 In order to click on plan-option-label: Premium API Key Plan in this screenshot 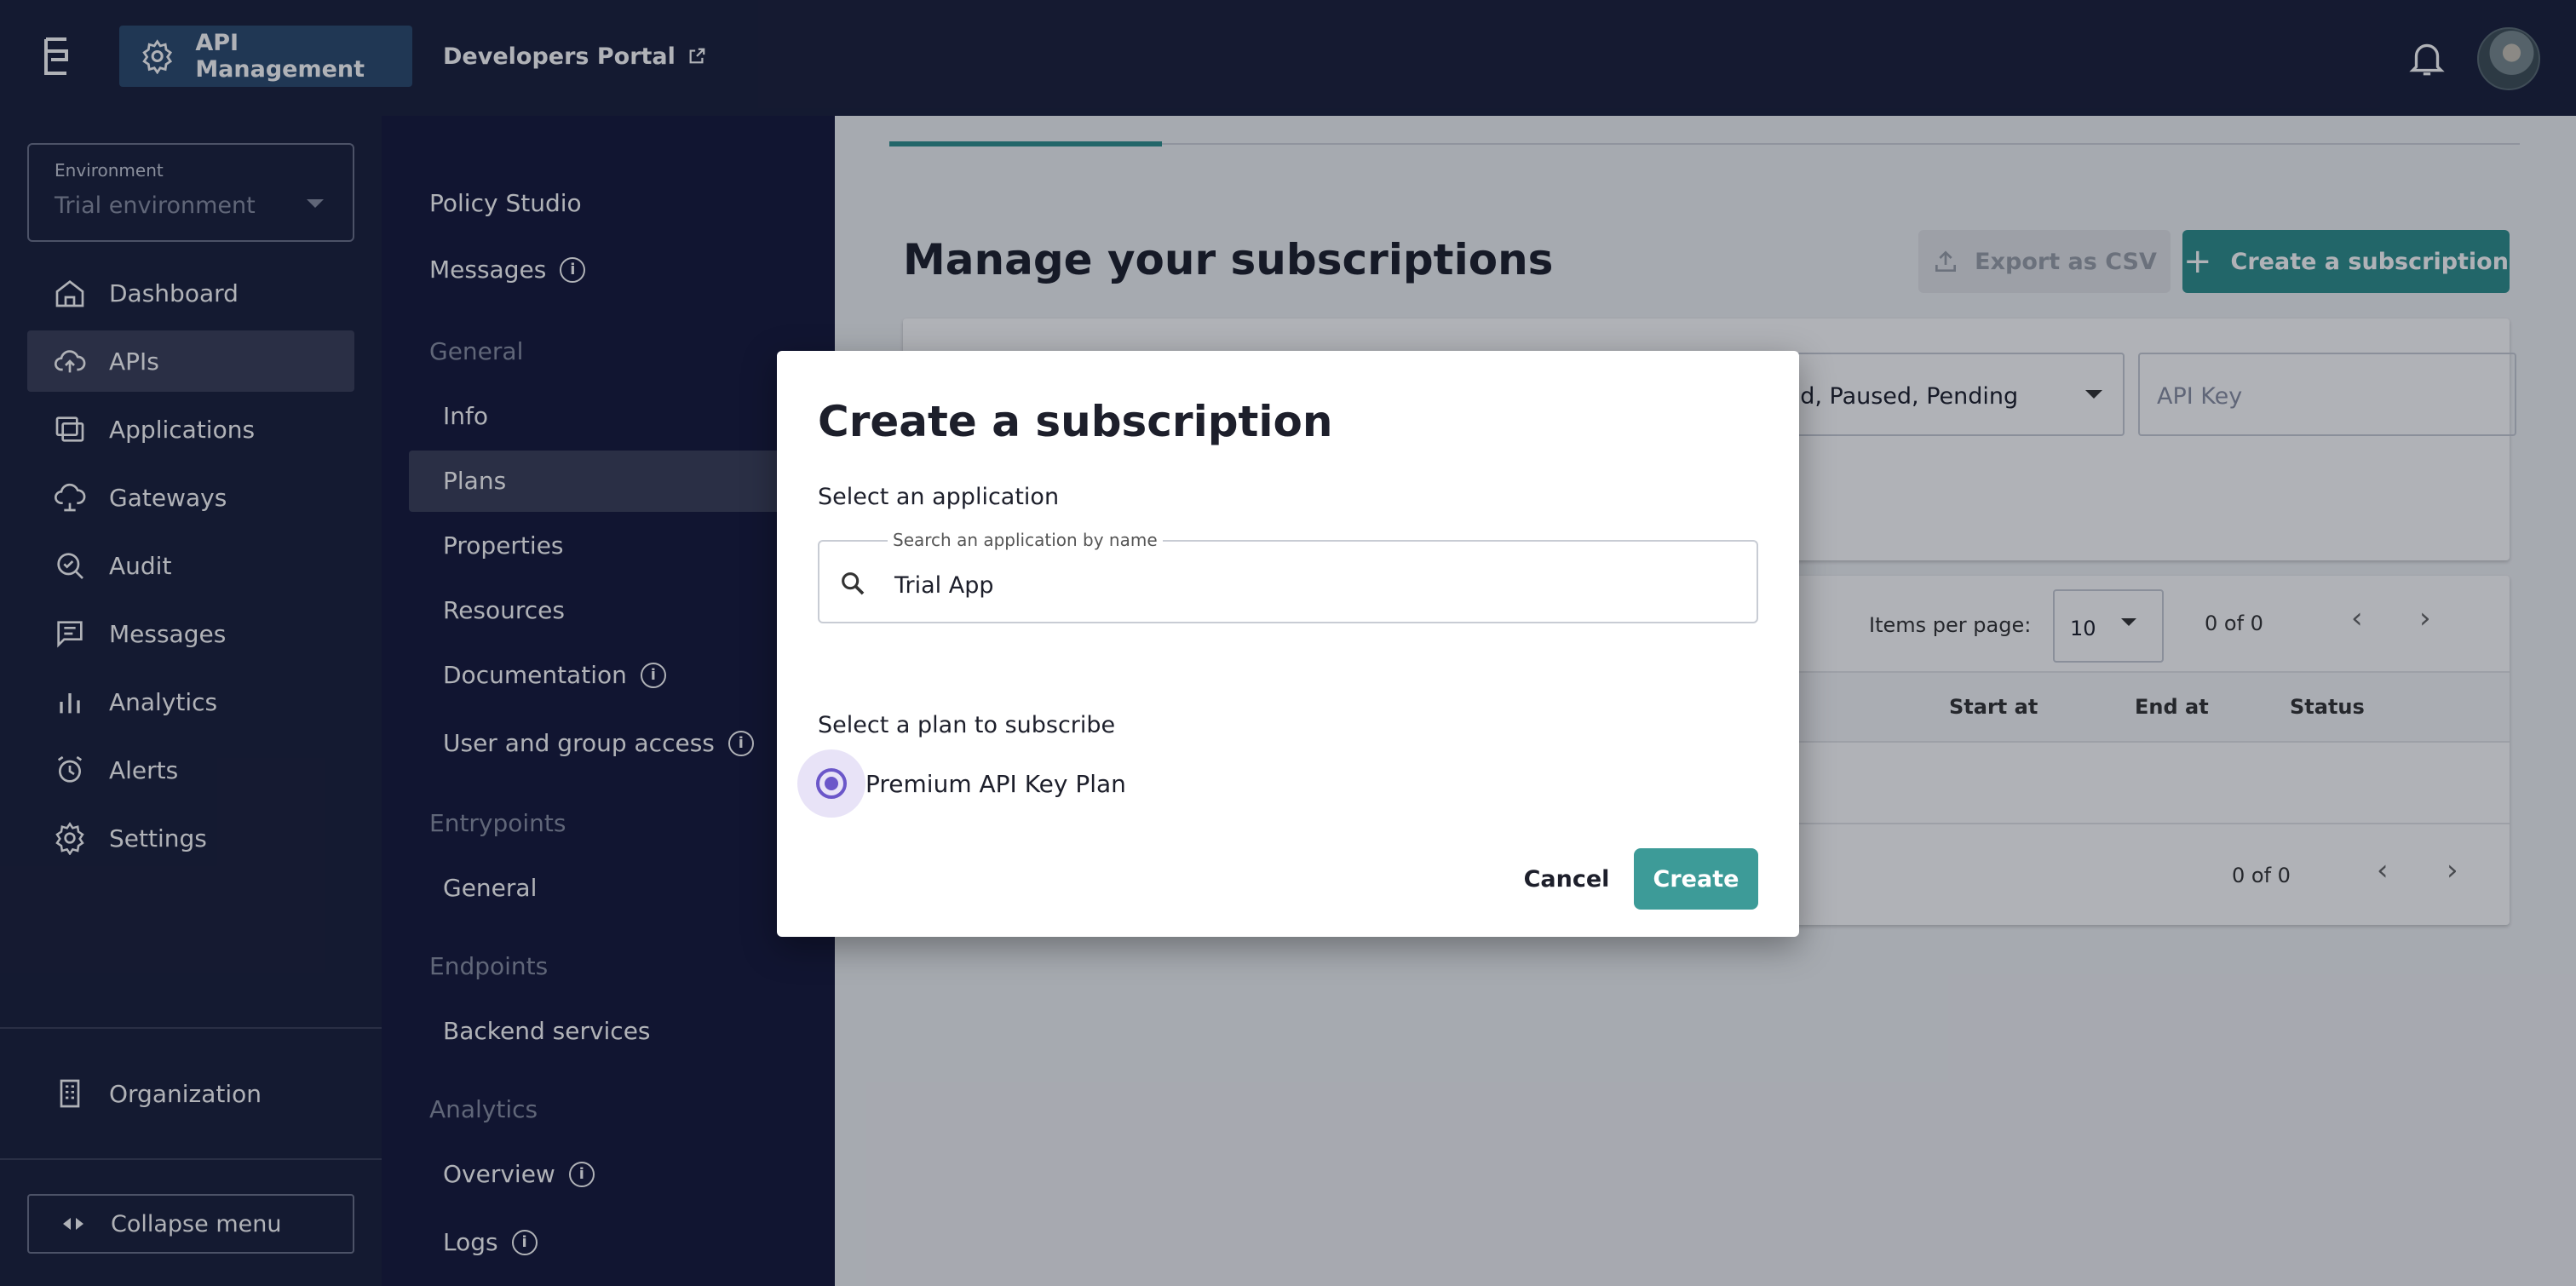, I will do `click(995, 784)`.